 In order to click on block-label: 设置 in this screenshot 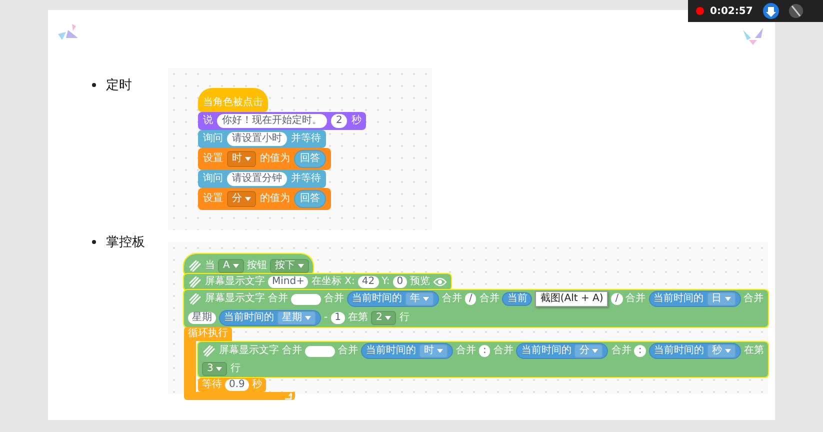, I will do `click(213, 159)`.